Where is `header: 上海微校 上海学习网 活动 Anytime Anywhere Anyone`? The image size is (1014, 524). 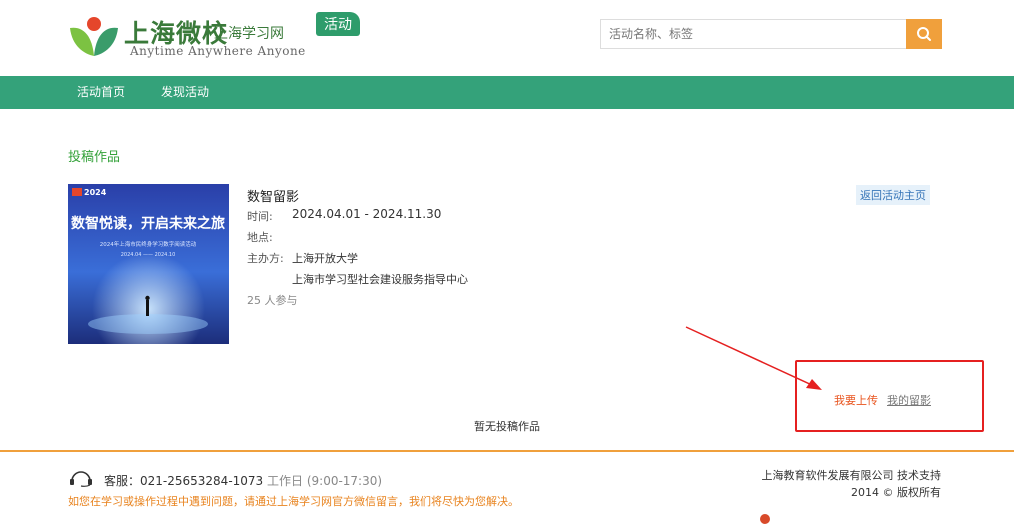
header: 上海微校 上海学习网 活动 Anytime Anywhere Anyone is located at coordinates (507, 38).